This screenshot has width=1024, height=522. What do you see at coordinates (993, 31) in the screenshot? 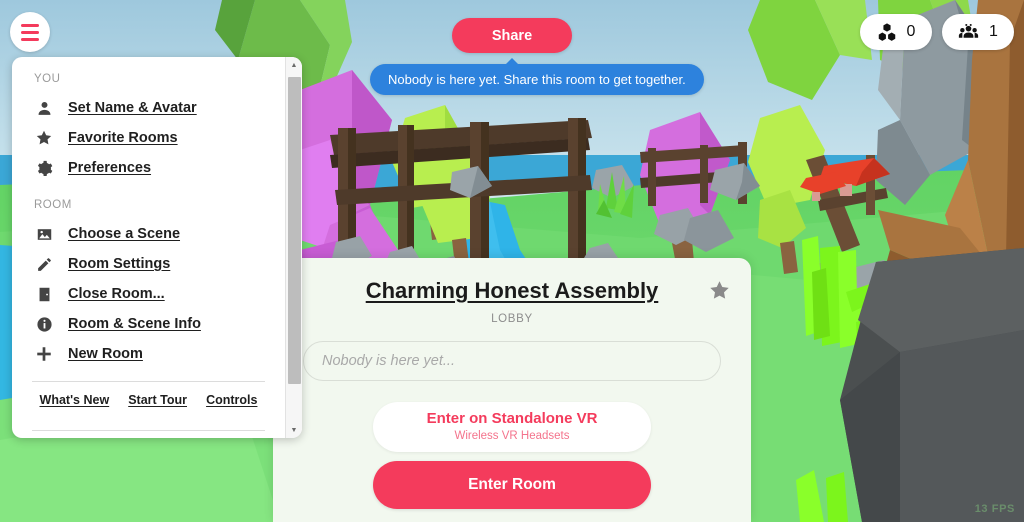
I see `people-count: 1` at bounding box center [993, 31].